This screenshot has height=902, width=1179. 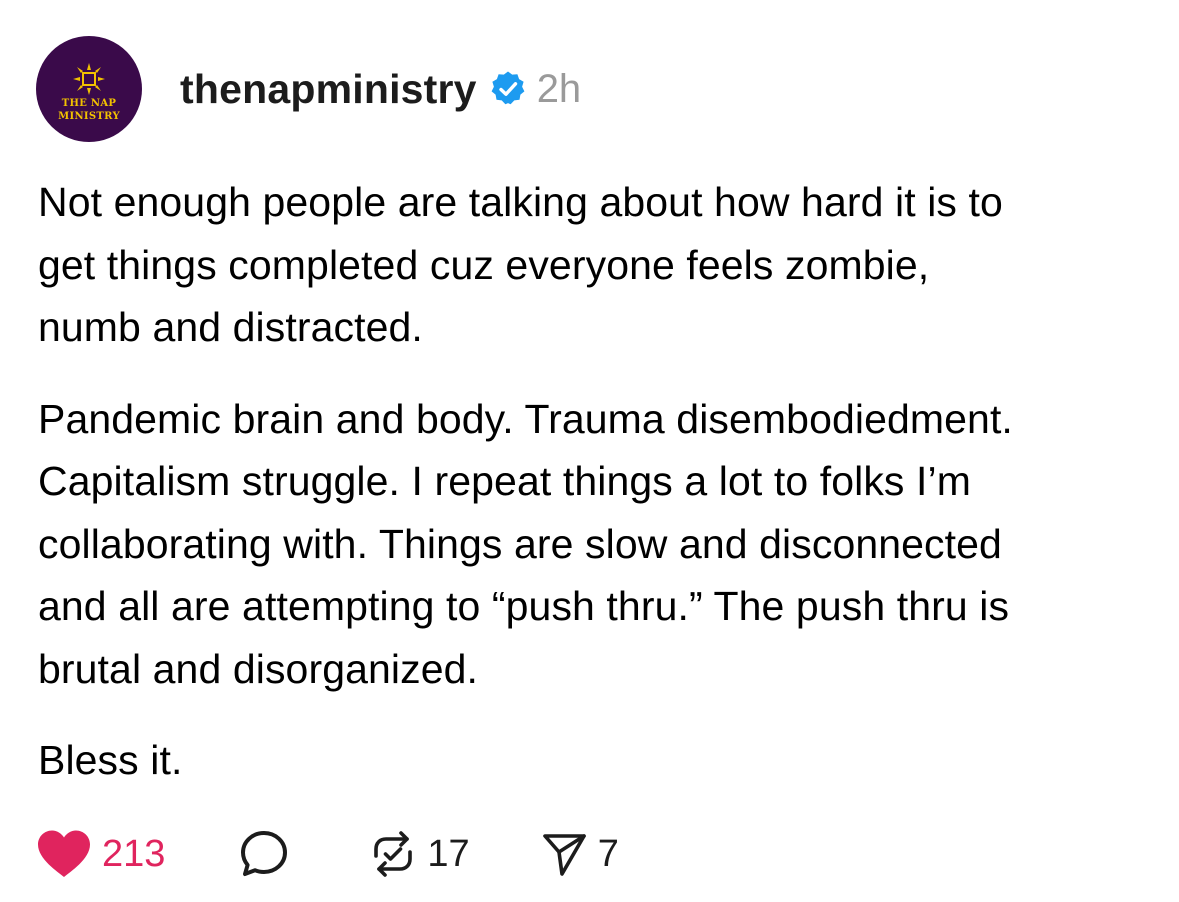 What do you see at coordinates (89, 116) in the screenshot?
I see `avatar-label-line2: MINISTRY` at bounding box center [89, 116].